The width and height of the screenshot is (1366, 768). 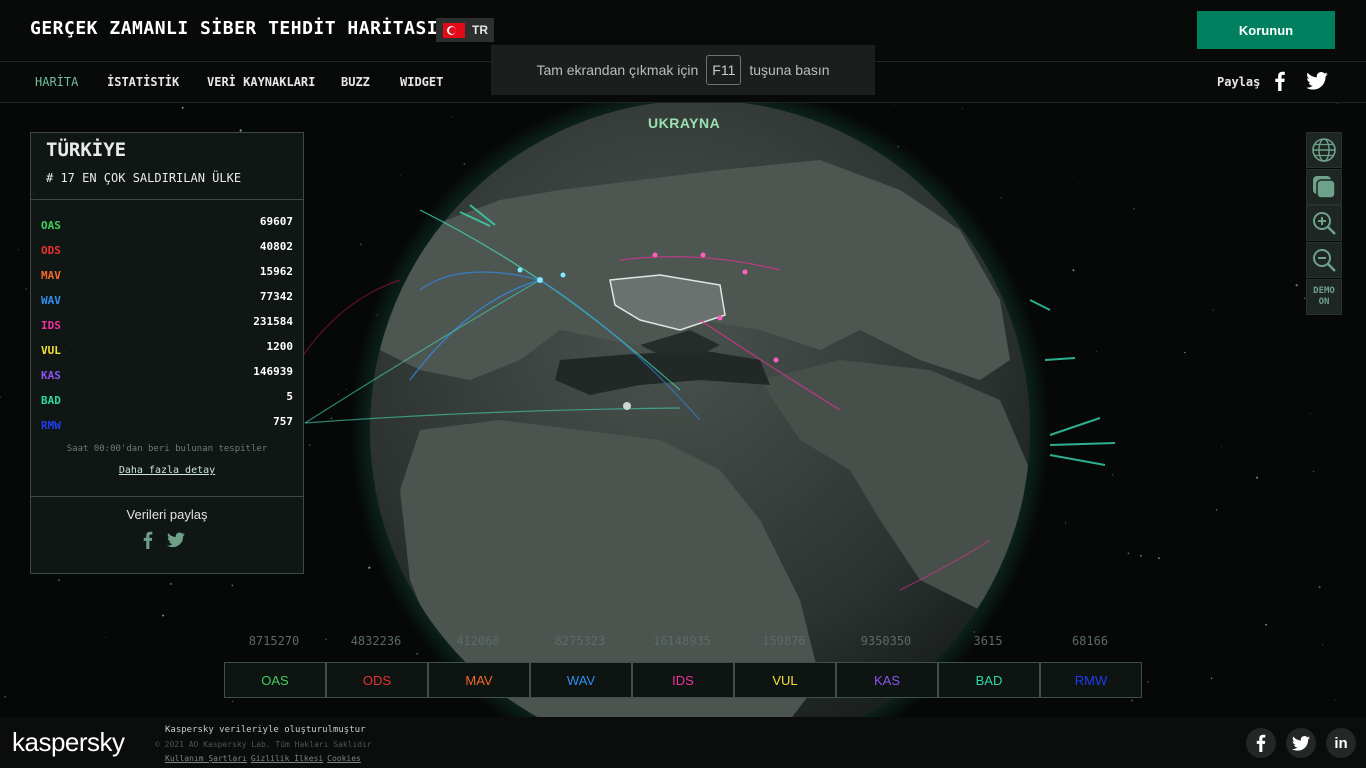 I want to click on footer-twitter-button, so click(x=1301, y=743).